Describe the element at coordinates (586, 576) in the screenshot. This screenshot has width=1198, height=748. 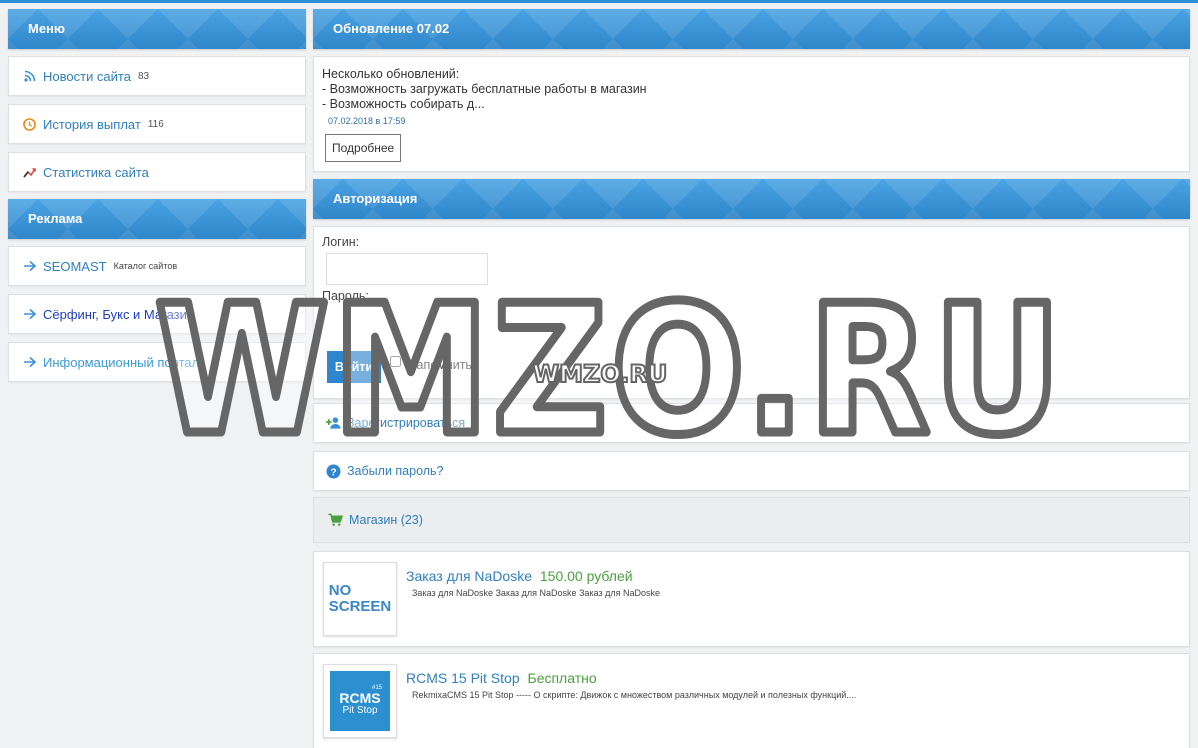
I see `product-price: 150.00 рублей` at that location.